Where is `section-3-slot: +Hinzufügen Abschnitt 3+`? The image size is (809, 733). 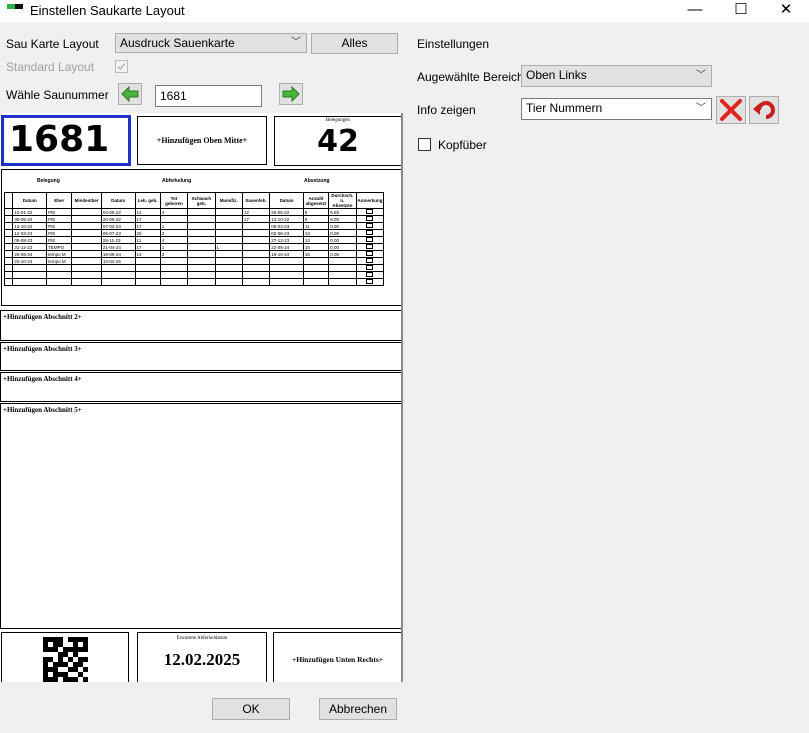 section-3-slot: +Hinzufügen Abschnitt 3+ is located at coordinates (200, 356).